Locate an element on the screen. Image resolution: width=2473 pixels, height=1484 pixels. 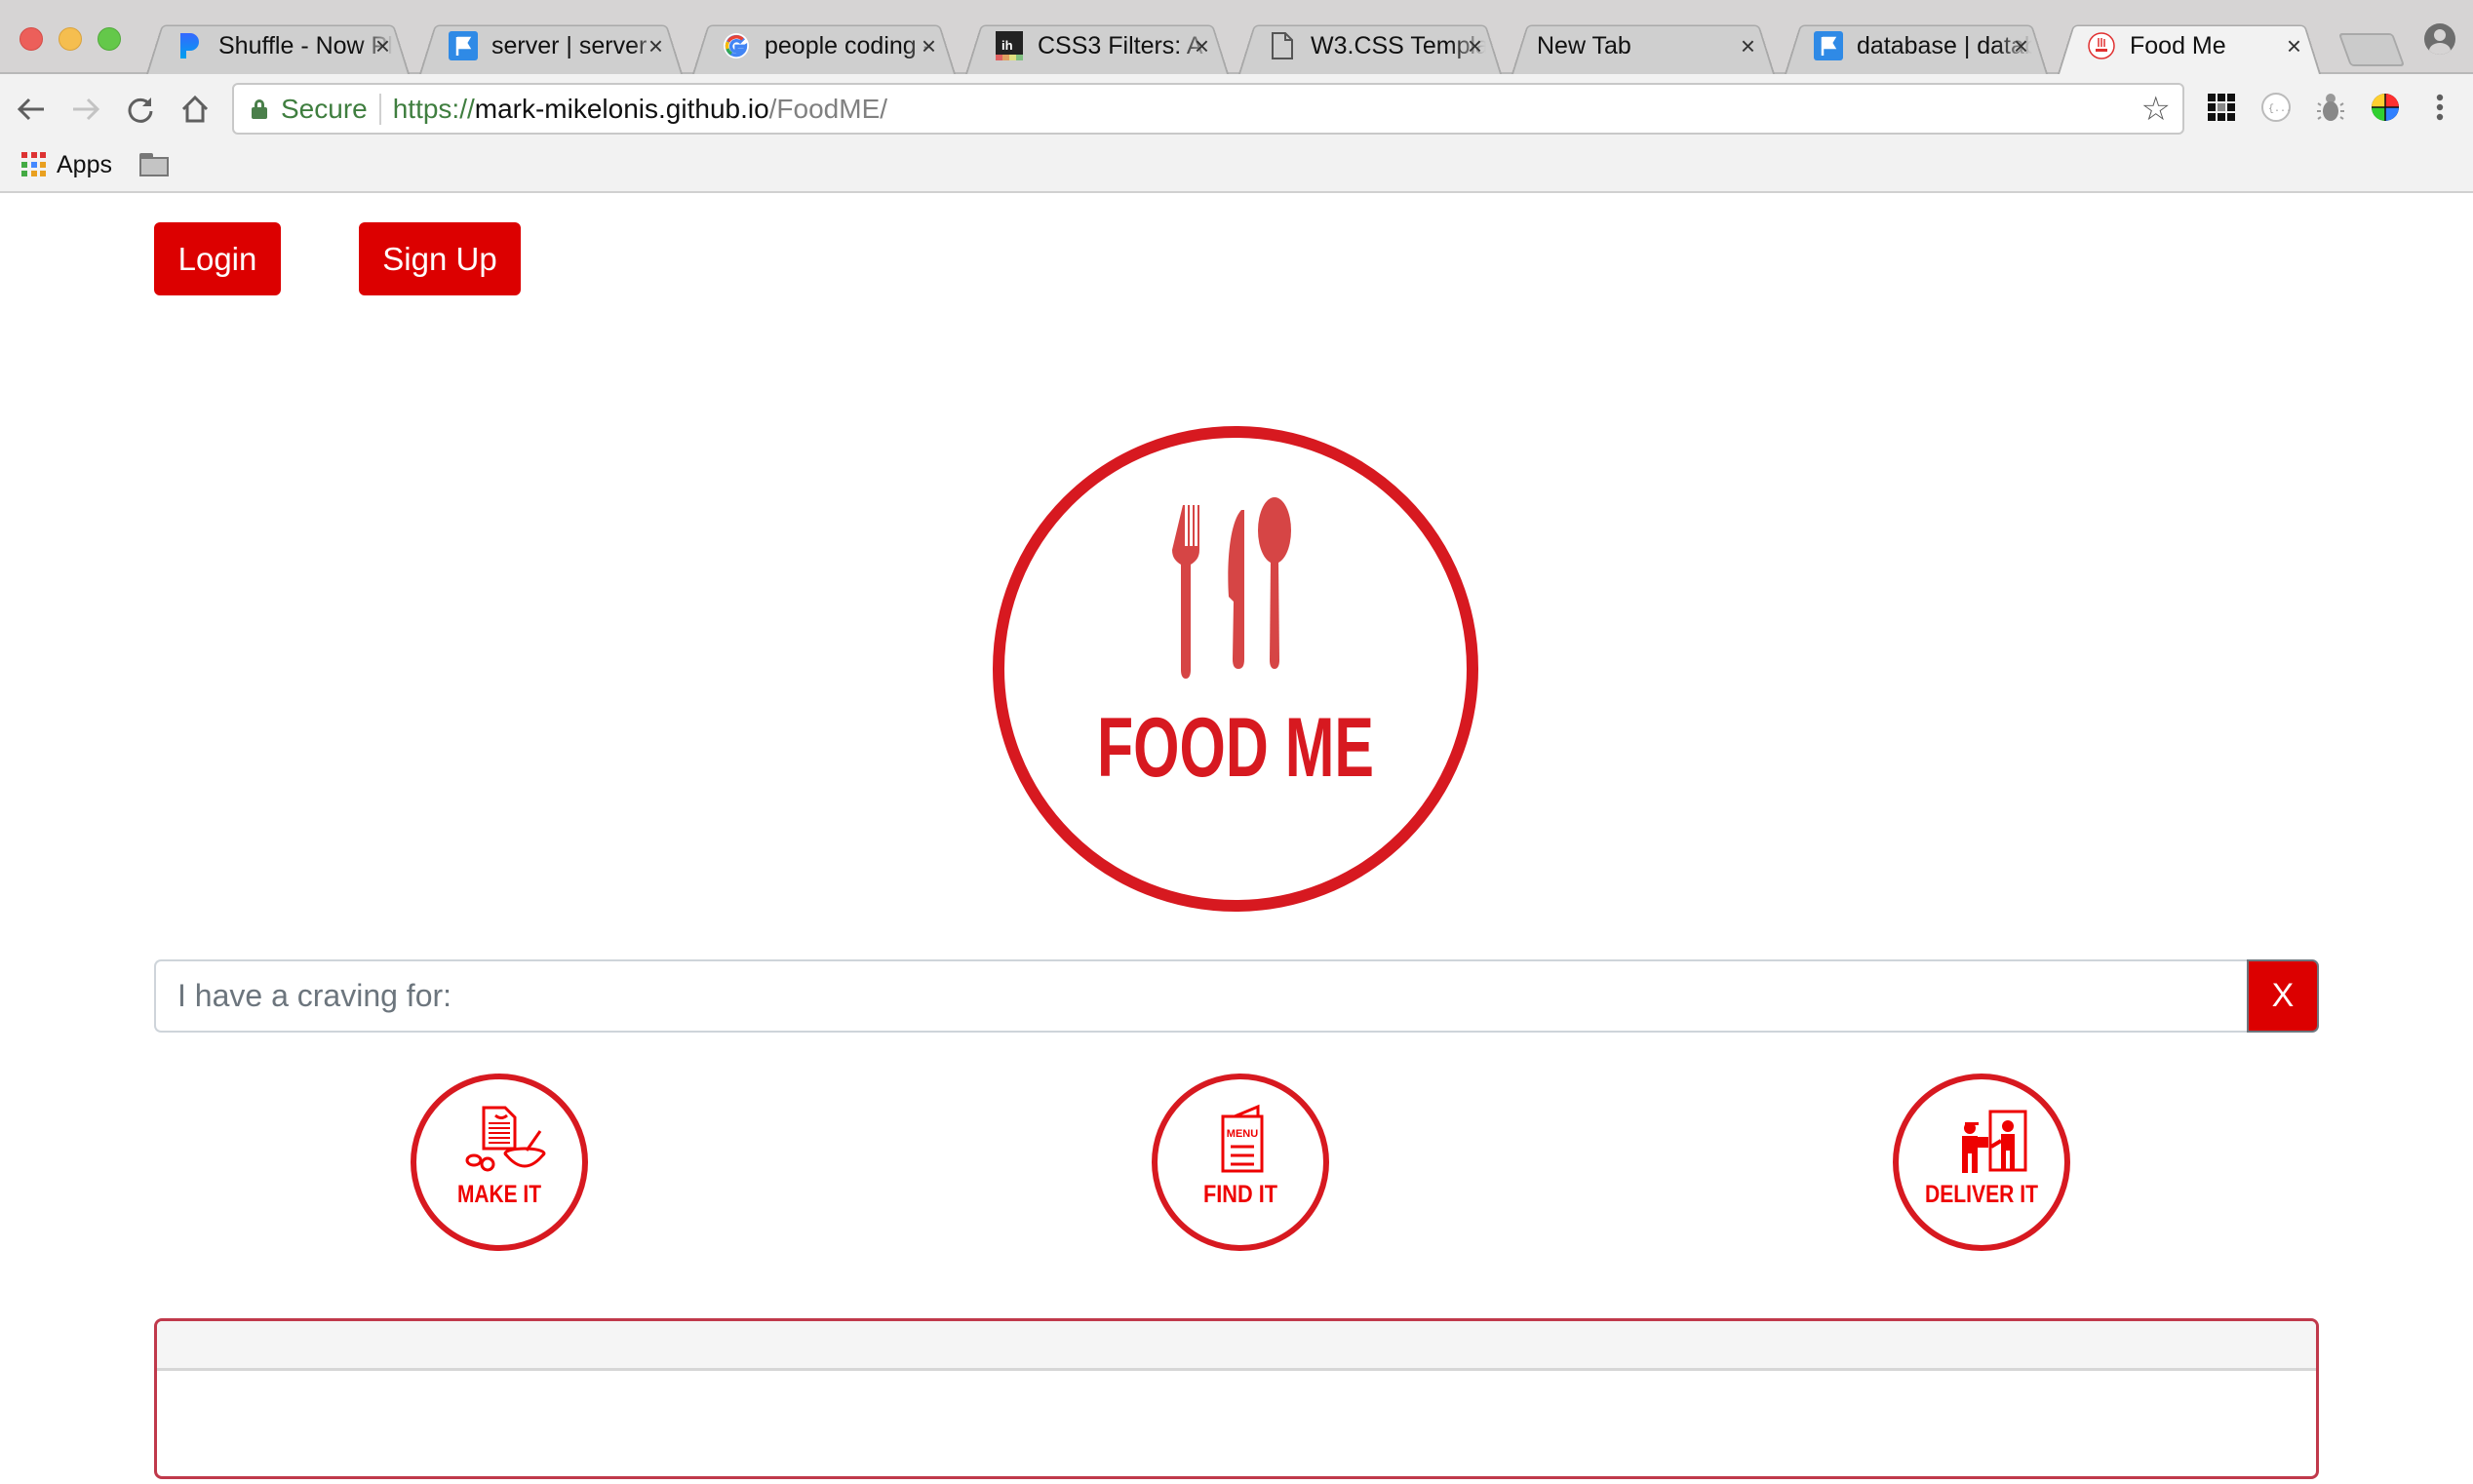
reload-button is located at coordinates (140, 109).